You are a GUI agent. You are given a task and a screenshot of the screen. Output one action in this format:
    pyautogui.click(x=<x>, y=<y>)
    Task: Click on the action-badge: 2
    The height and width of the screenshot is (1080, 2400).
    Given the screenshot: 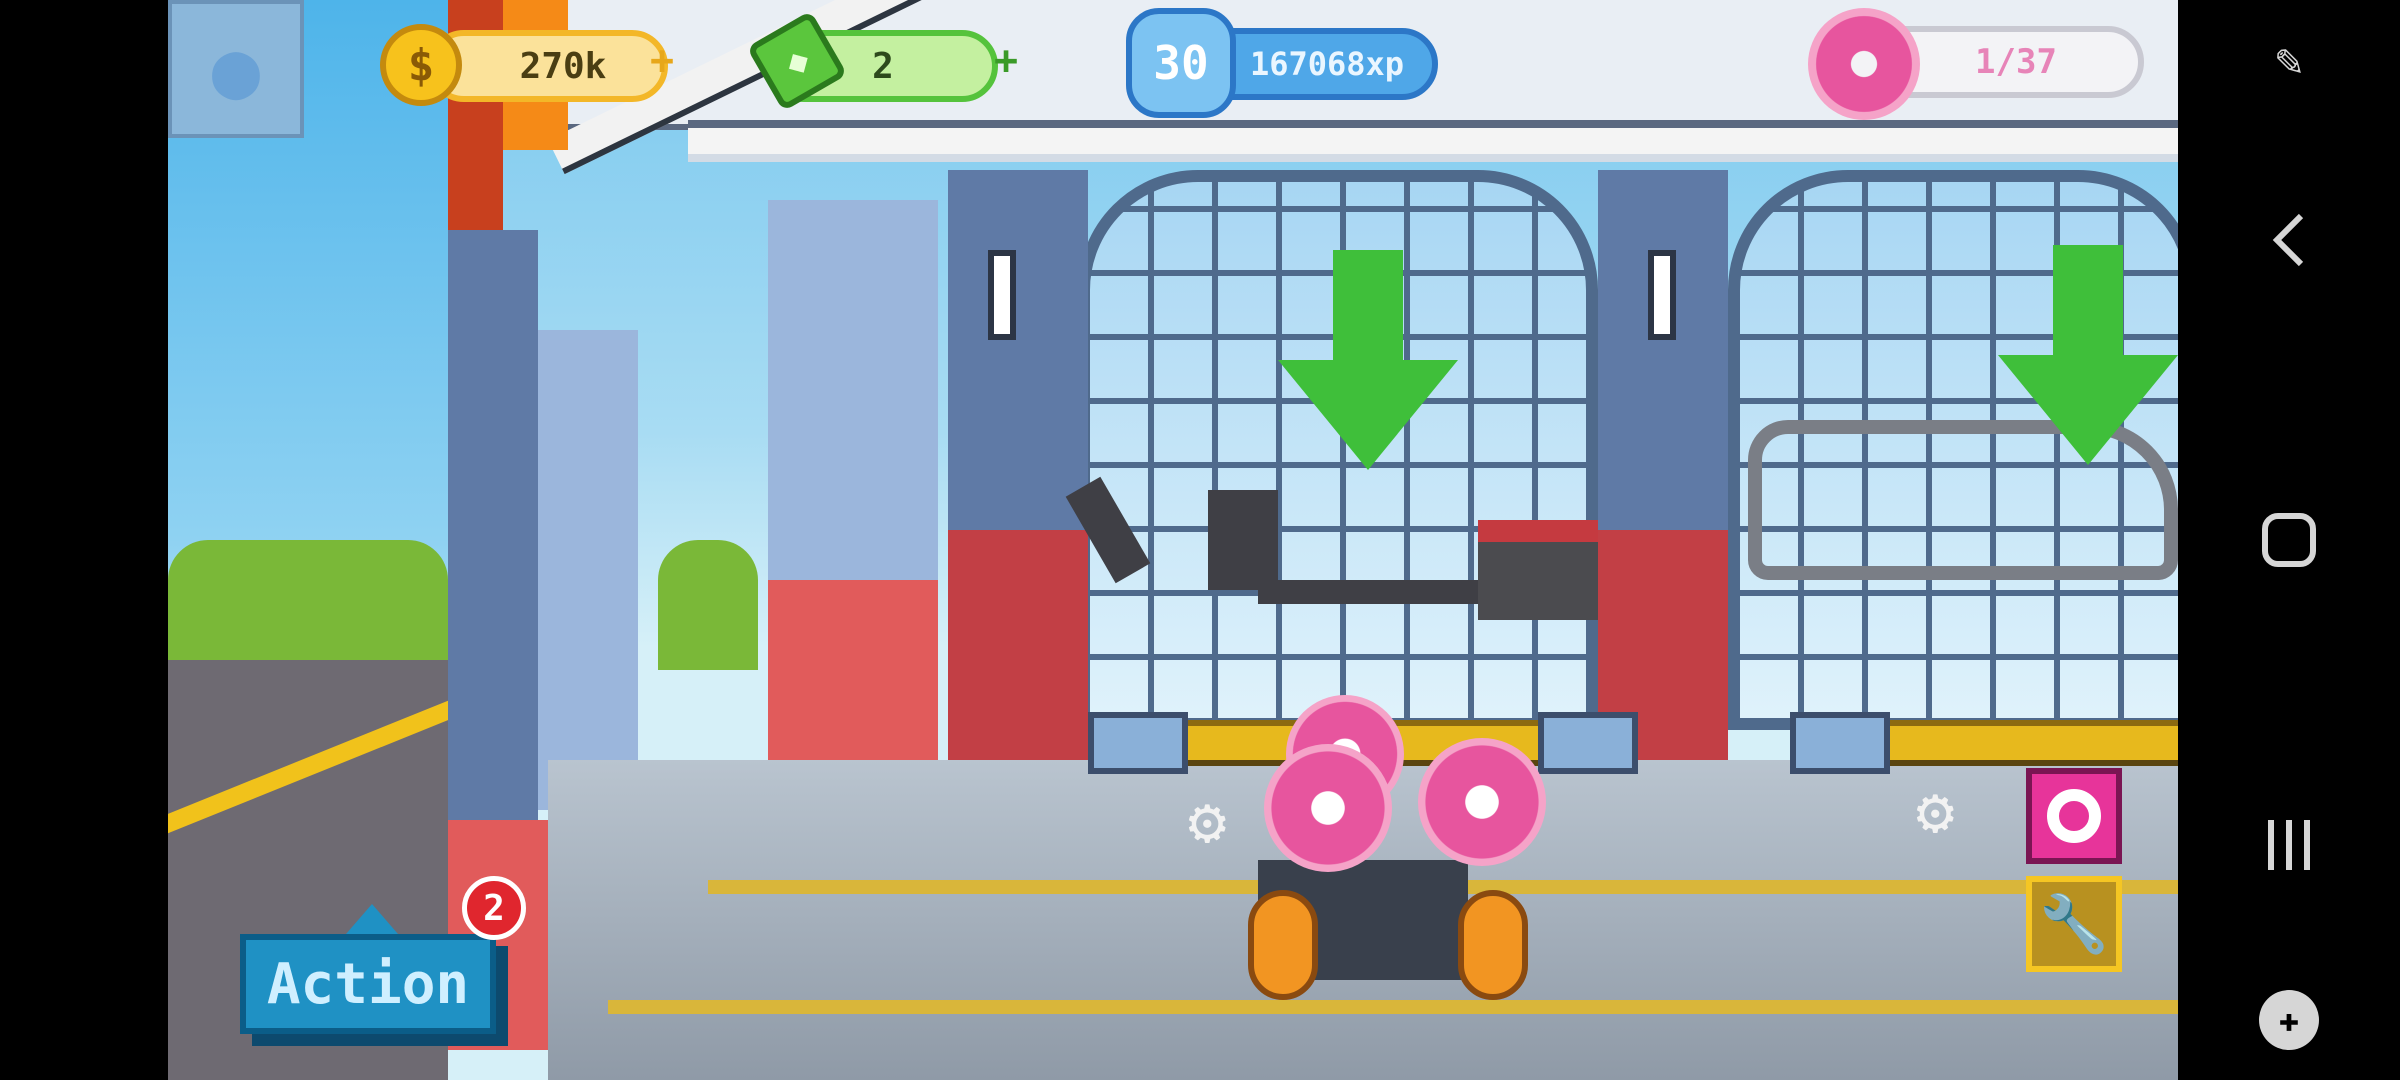 What is the action you would take?
    pyautogui.click(x=494, y=908)
    